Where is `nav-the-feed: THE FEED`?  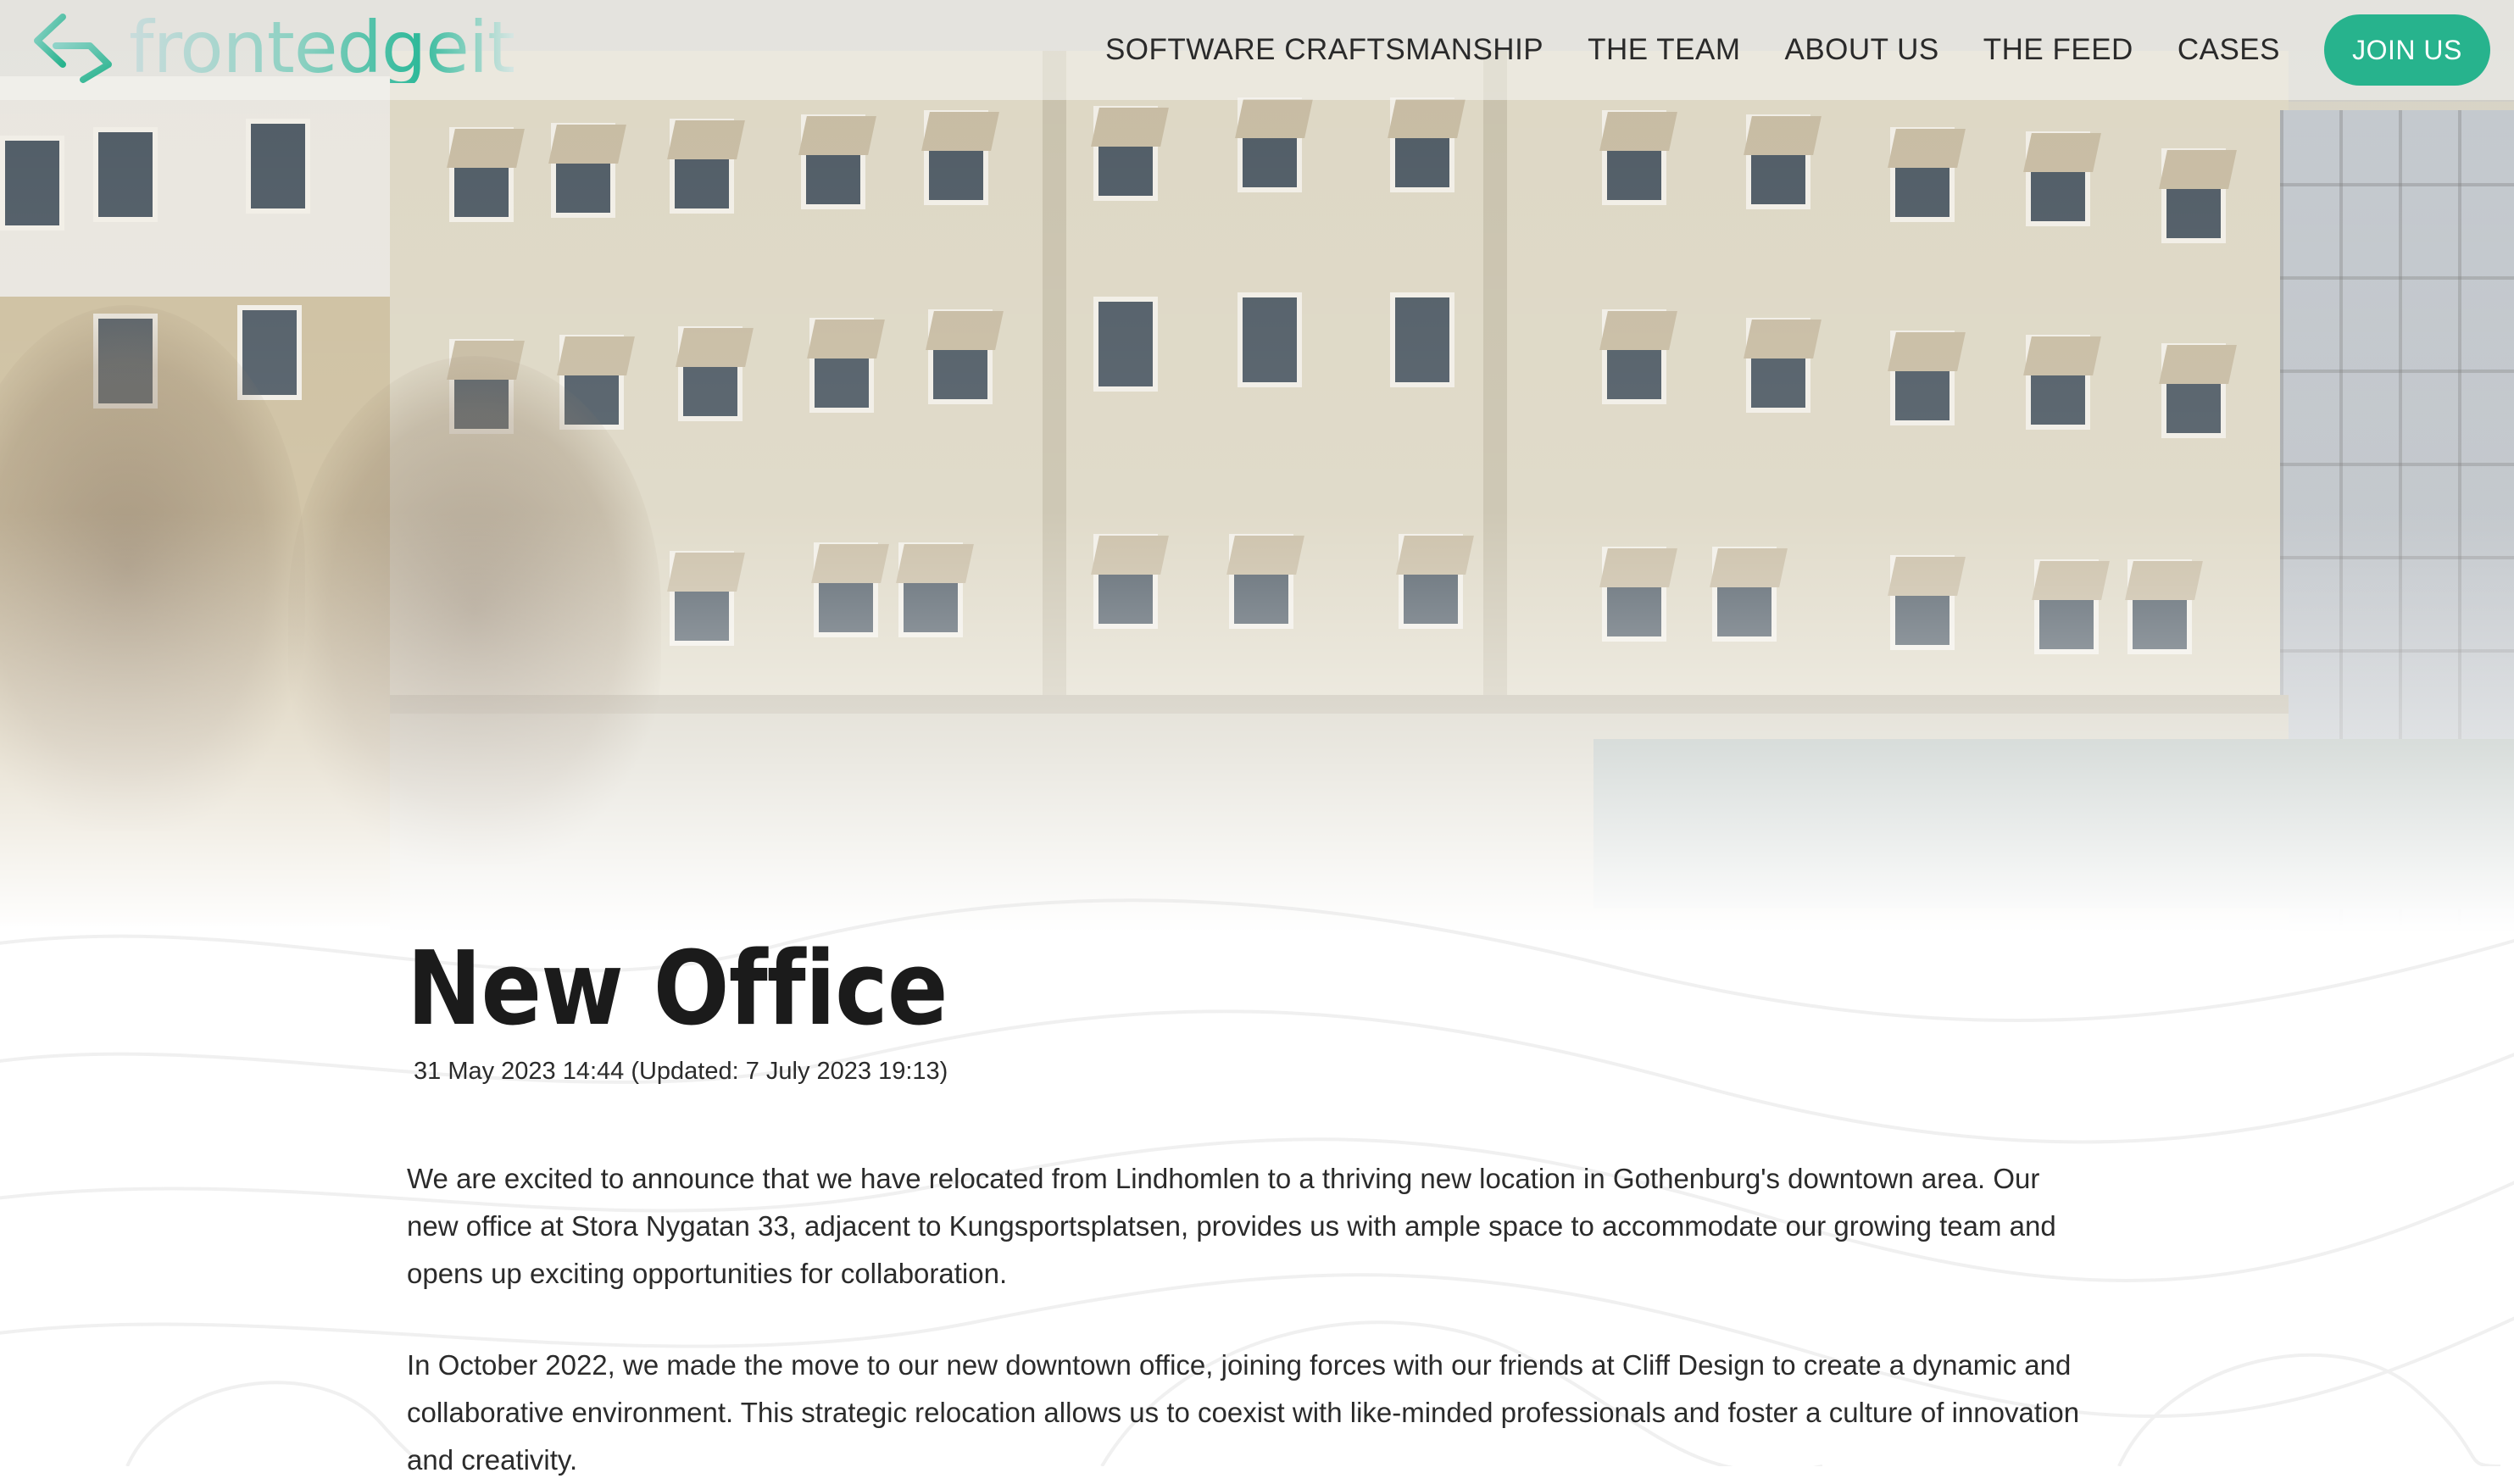
nav-the-feed: THE FEED is located at coordinates (2058, 50).